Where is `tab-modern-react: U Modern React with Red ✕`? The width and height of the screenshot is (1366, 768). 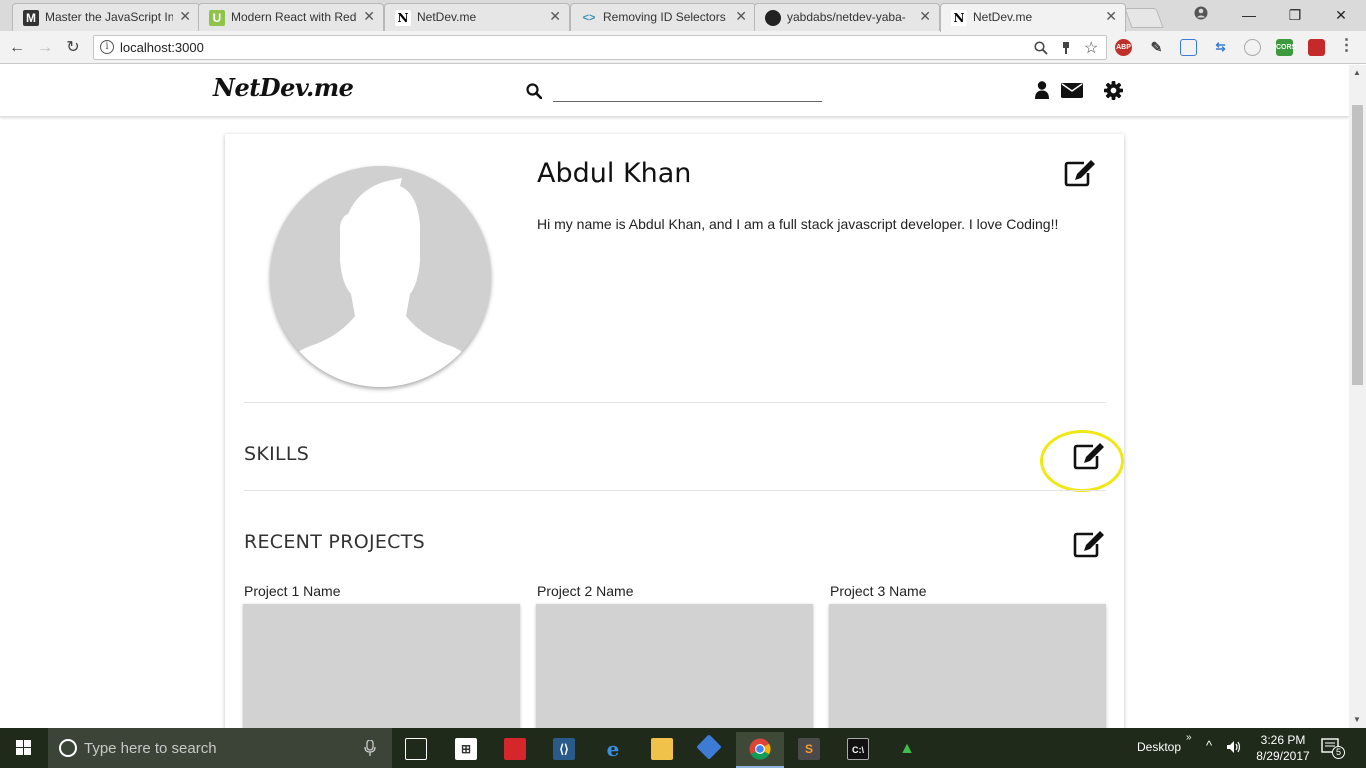
tab-modern-react: U Modern React with Red ✕ is located at coordinates (291, 17).